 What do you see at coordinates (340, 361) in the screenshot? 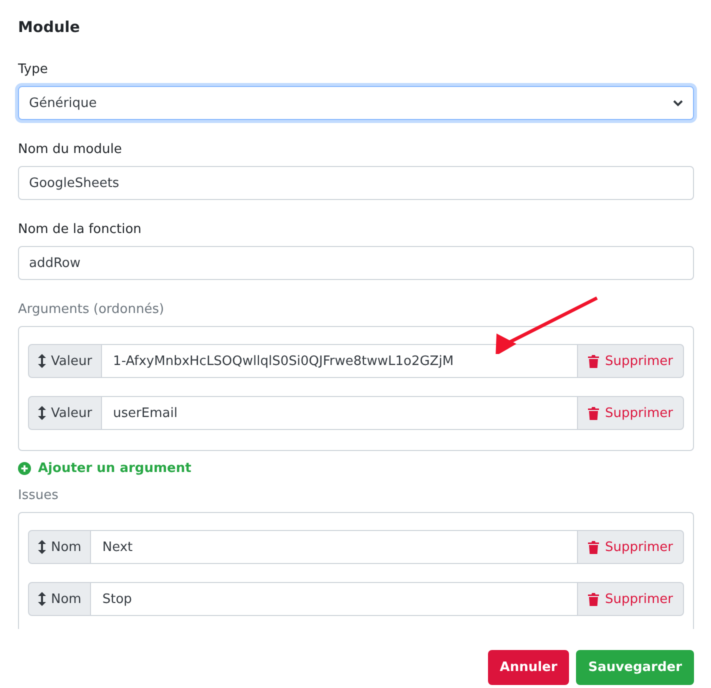
I see `input-field: 1-AfxyMnbxHcLSOQwllqlS0Si0QJFrwe8twwL1o2GZjM` at bounding box center [340, 361].